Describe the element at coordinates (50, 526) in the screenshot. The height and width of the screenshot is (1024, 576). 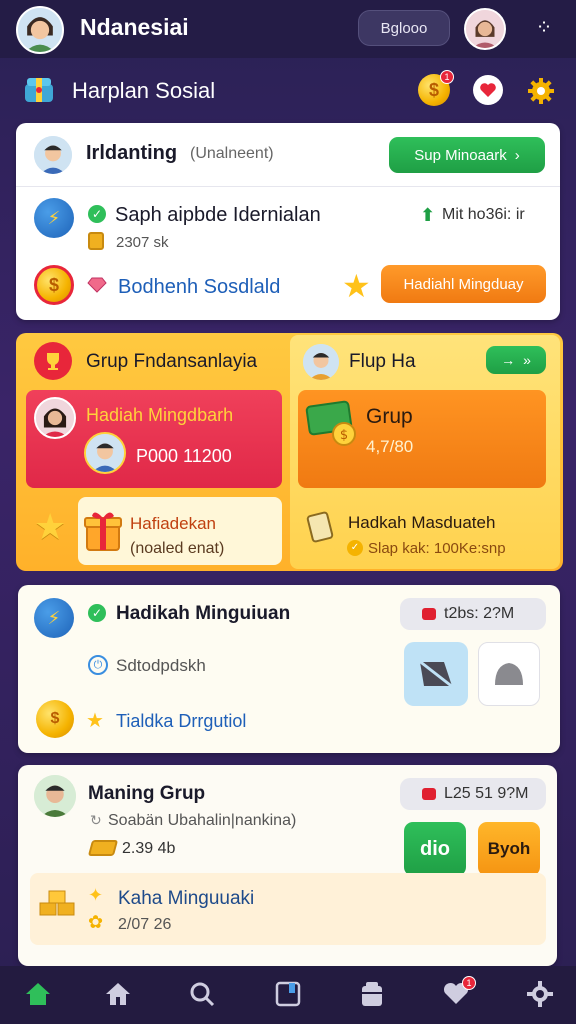
I see `star-badge-icon: ★` at that location.